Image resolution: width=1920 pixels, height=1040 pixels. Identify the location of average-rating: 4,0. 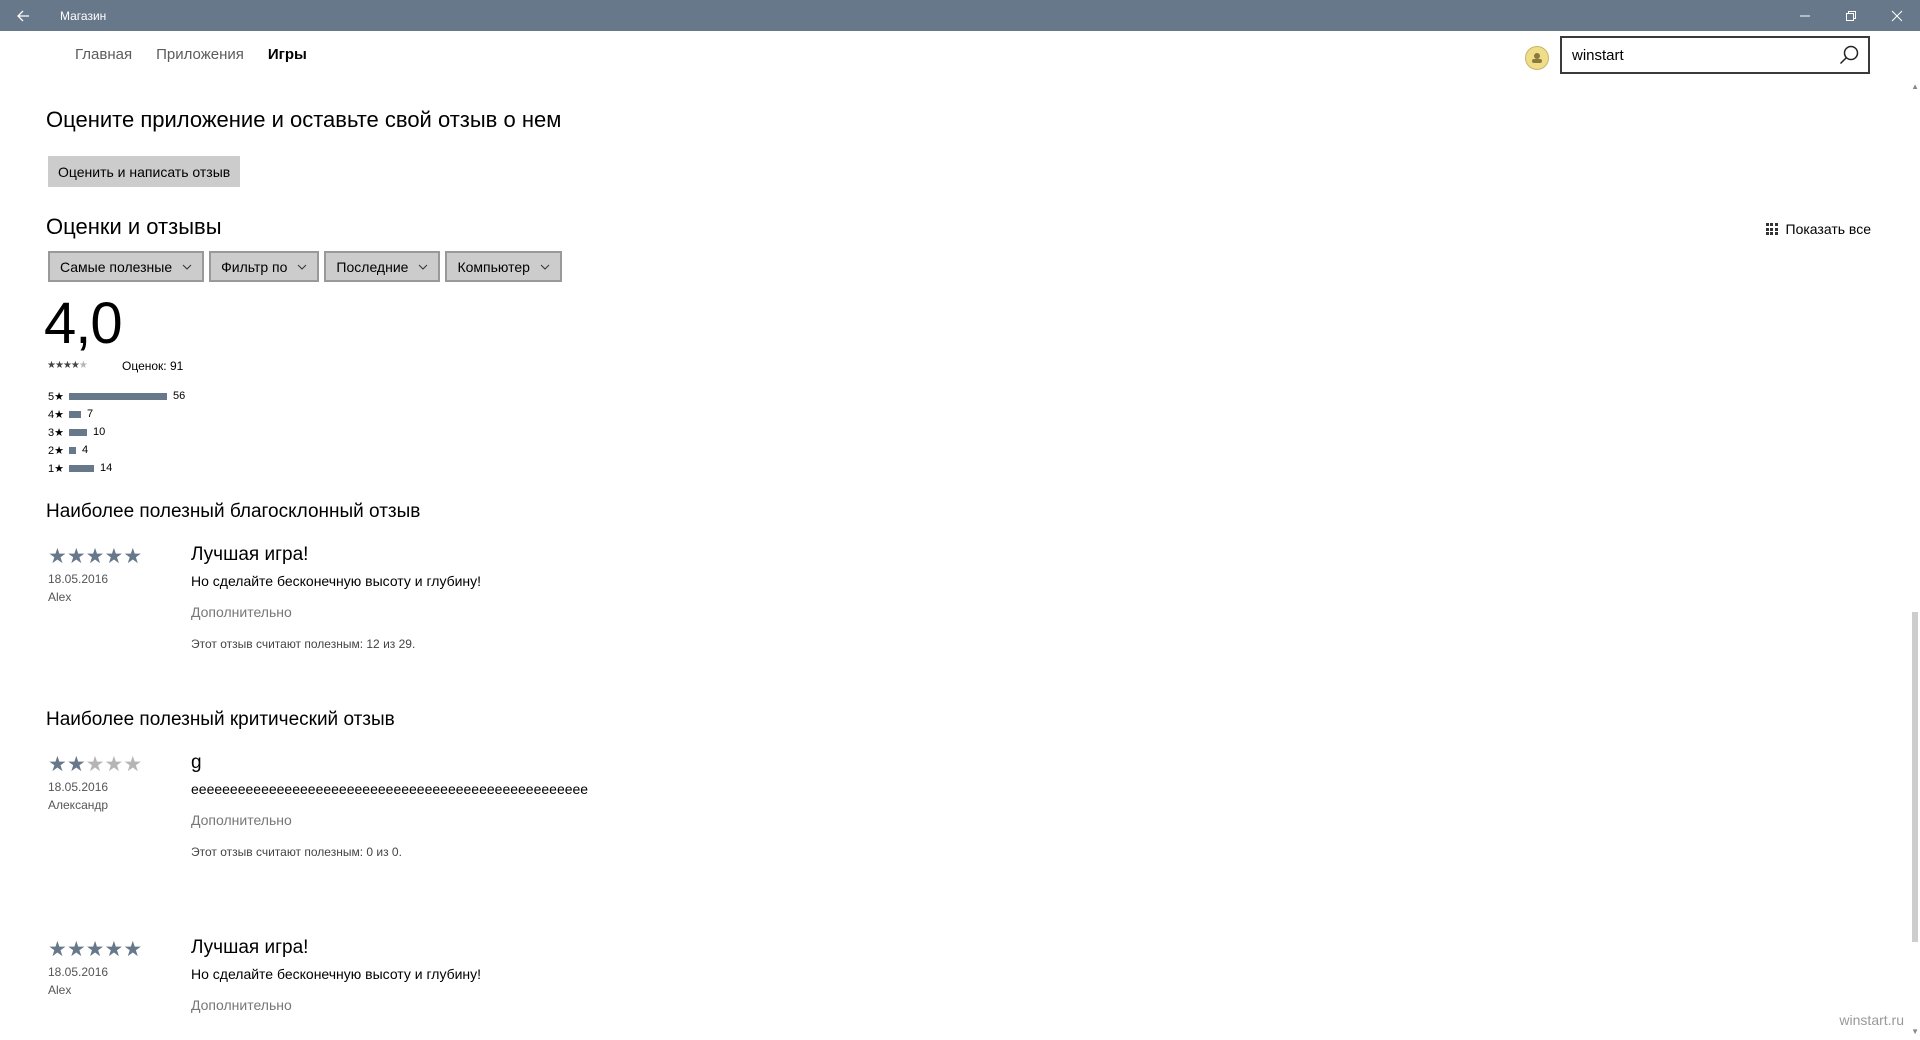
(83, 323).